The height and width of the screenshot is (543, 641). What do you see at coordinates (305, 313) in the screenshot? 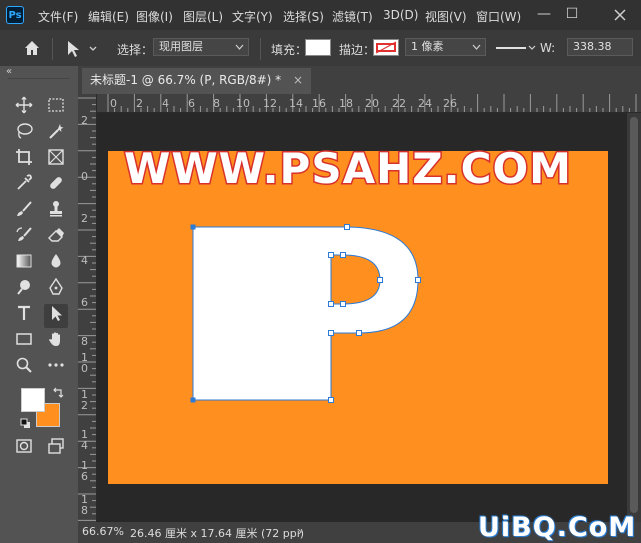
I see `letter-p-shape` at bounding box center [305, 313].